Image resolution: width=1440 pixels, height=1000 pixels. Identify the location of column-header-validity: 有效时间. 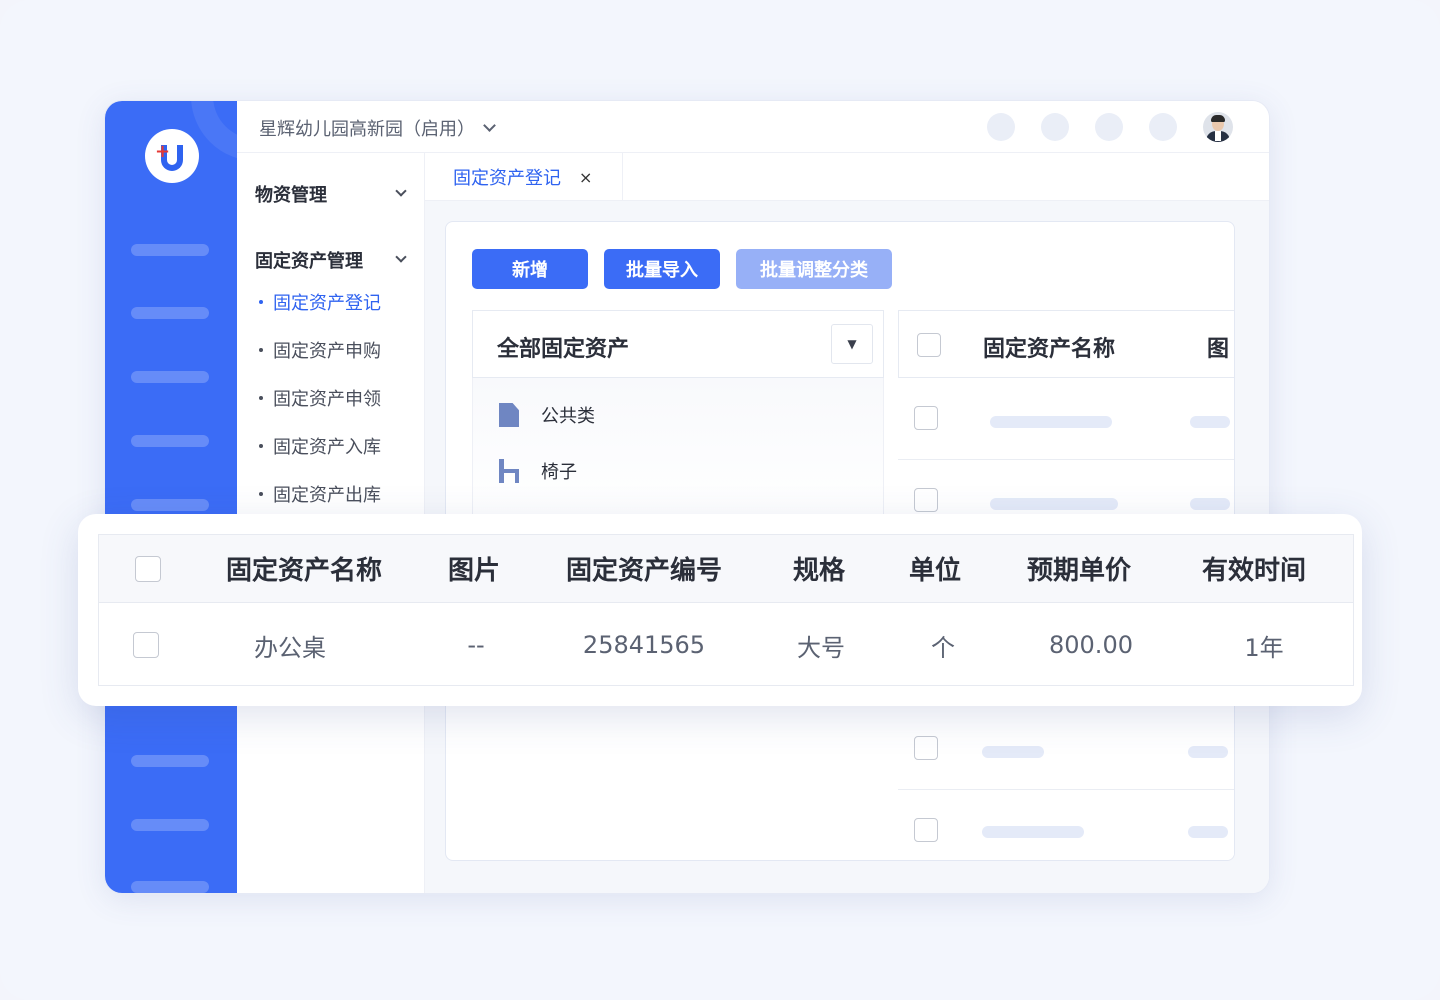
(1253, 571).